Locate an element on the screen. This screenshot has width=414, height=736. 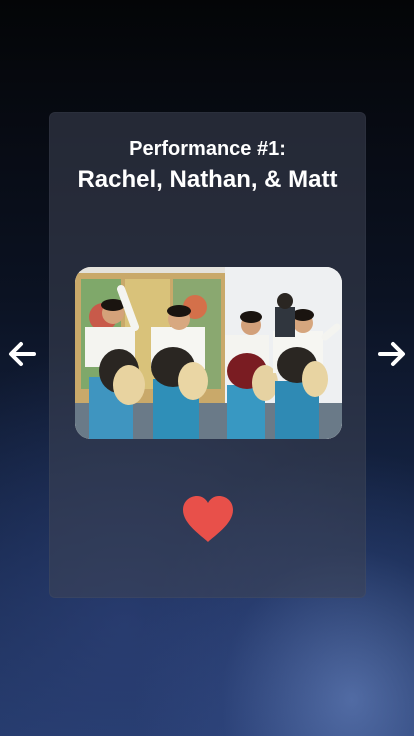
like-heart-button is located at coordinates (208, 519).